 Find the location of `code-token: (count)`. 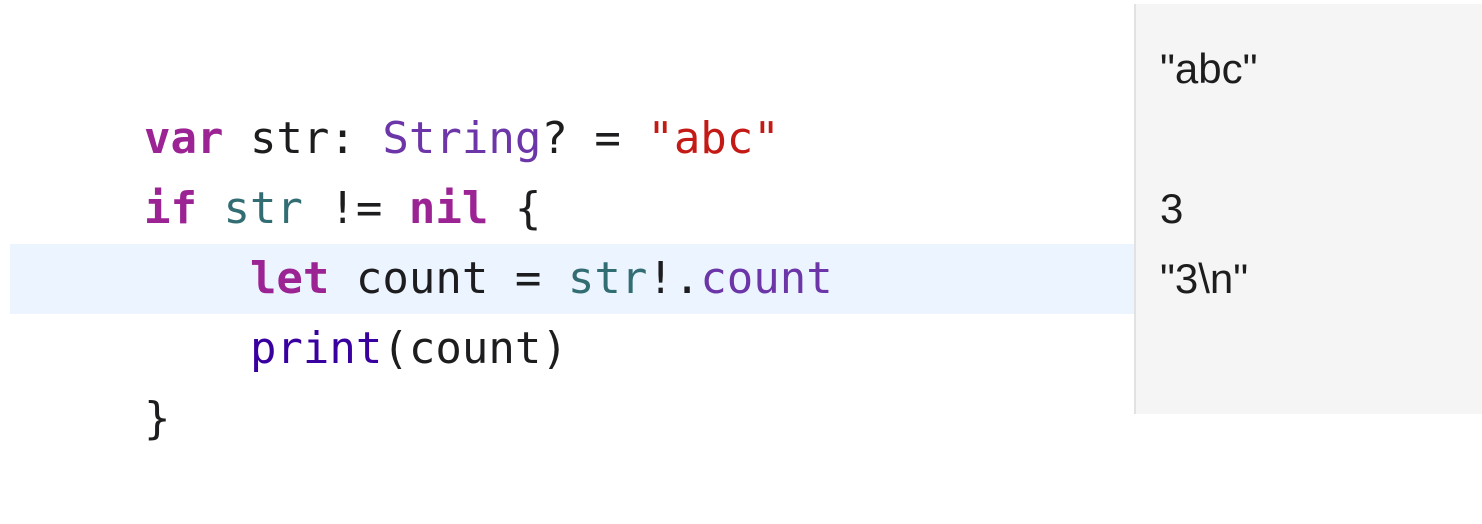

code-token: (count) is located at coordinates (475, 348).